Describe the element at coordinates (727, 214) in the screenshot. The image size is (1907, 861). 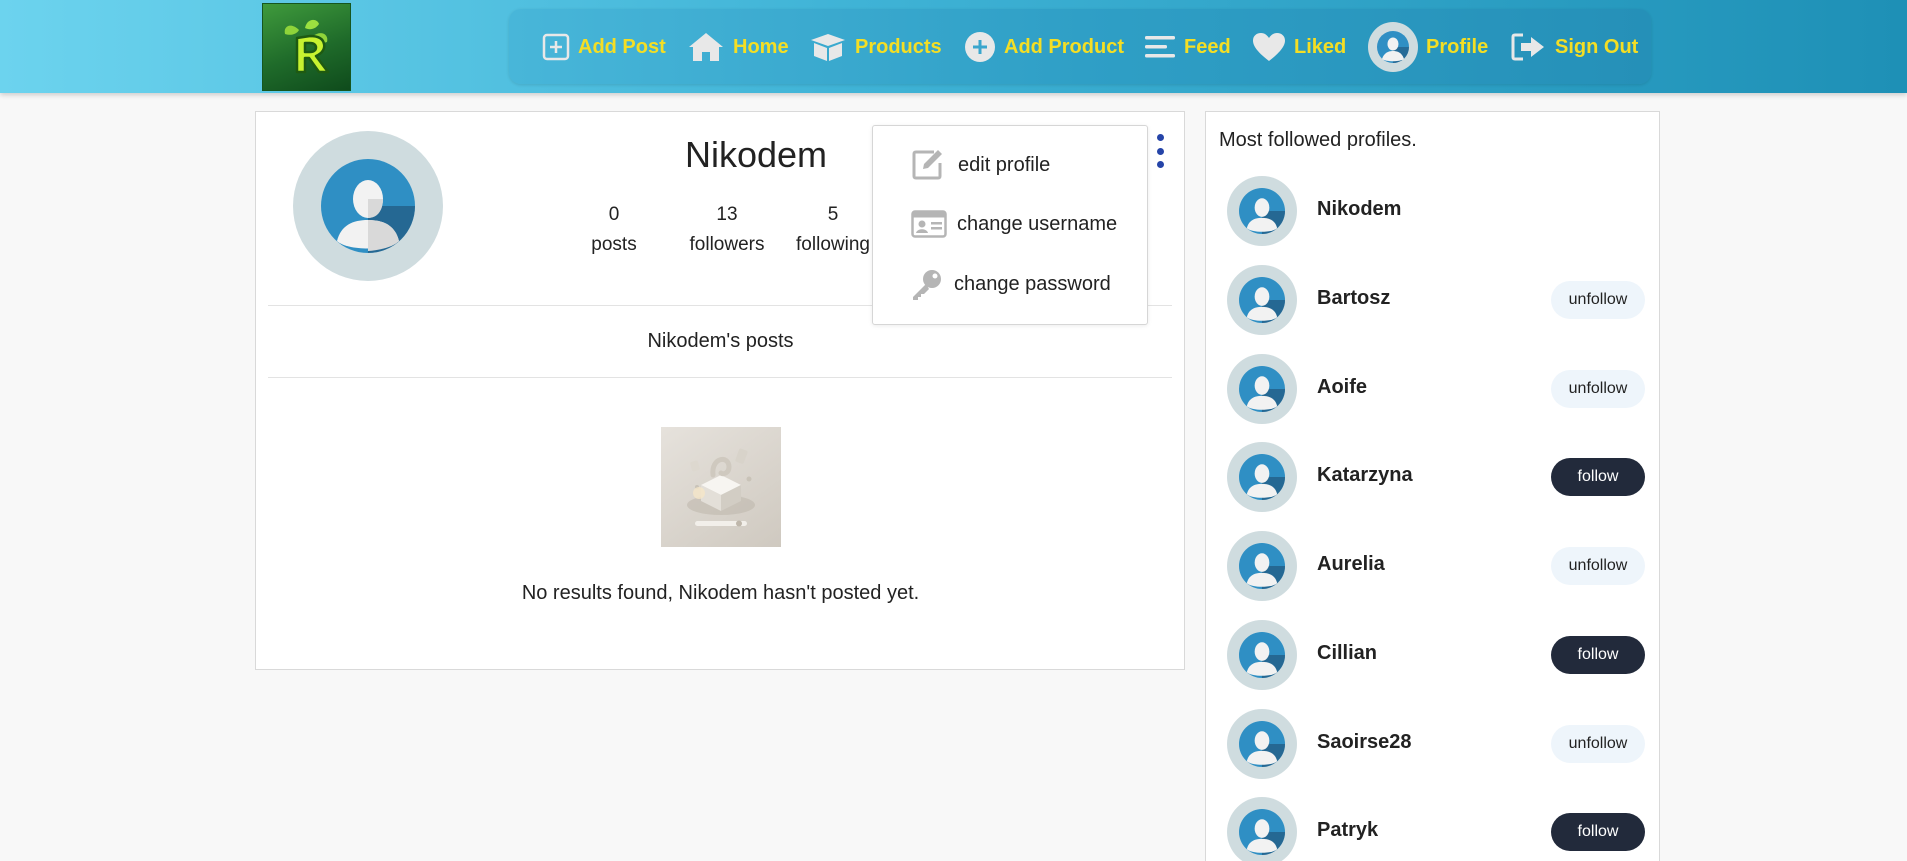
I see `stat-followers-value: 13` at that location.